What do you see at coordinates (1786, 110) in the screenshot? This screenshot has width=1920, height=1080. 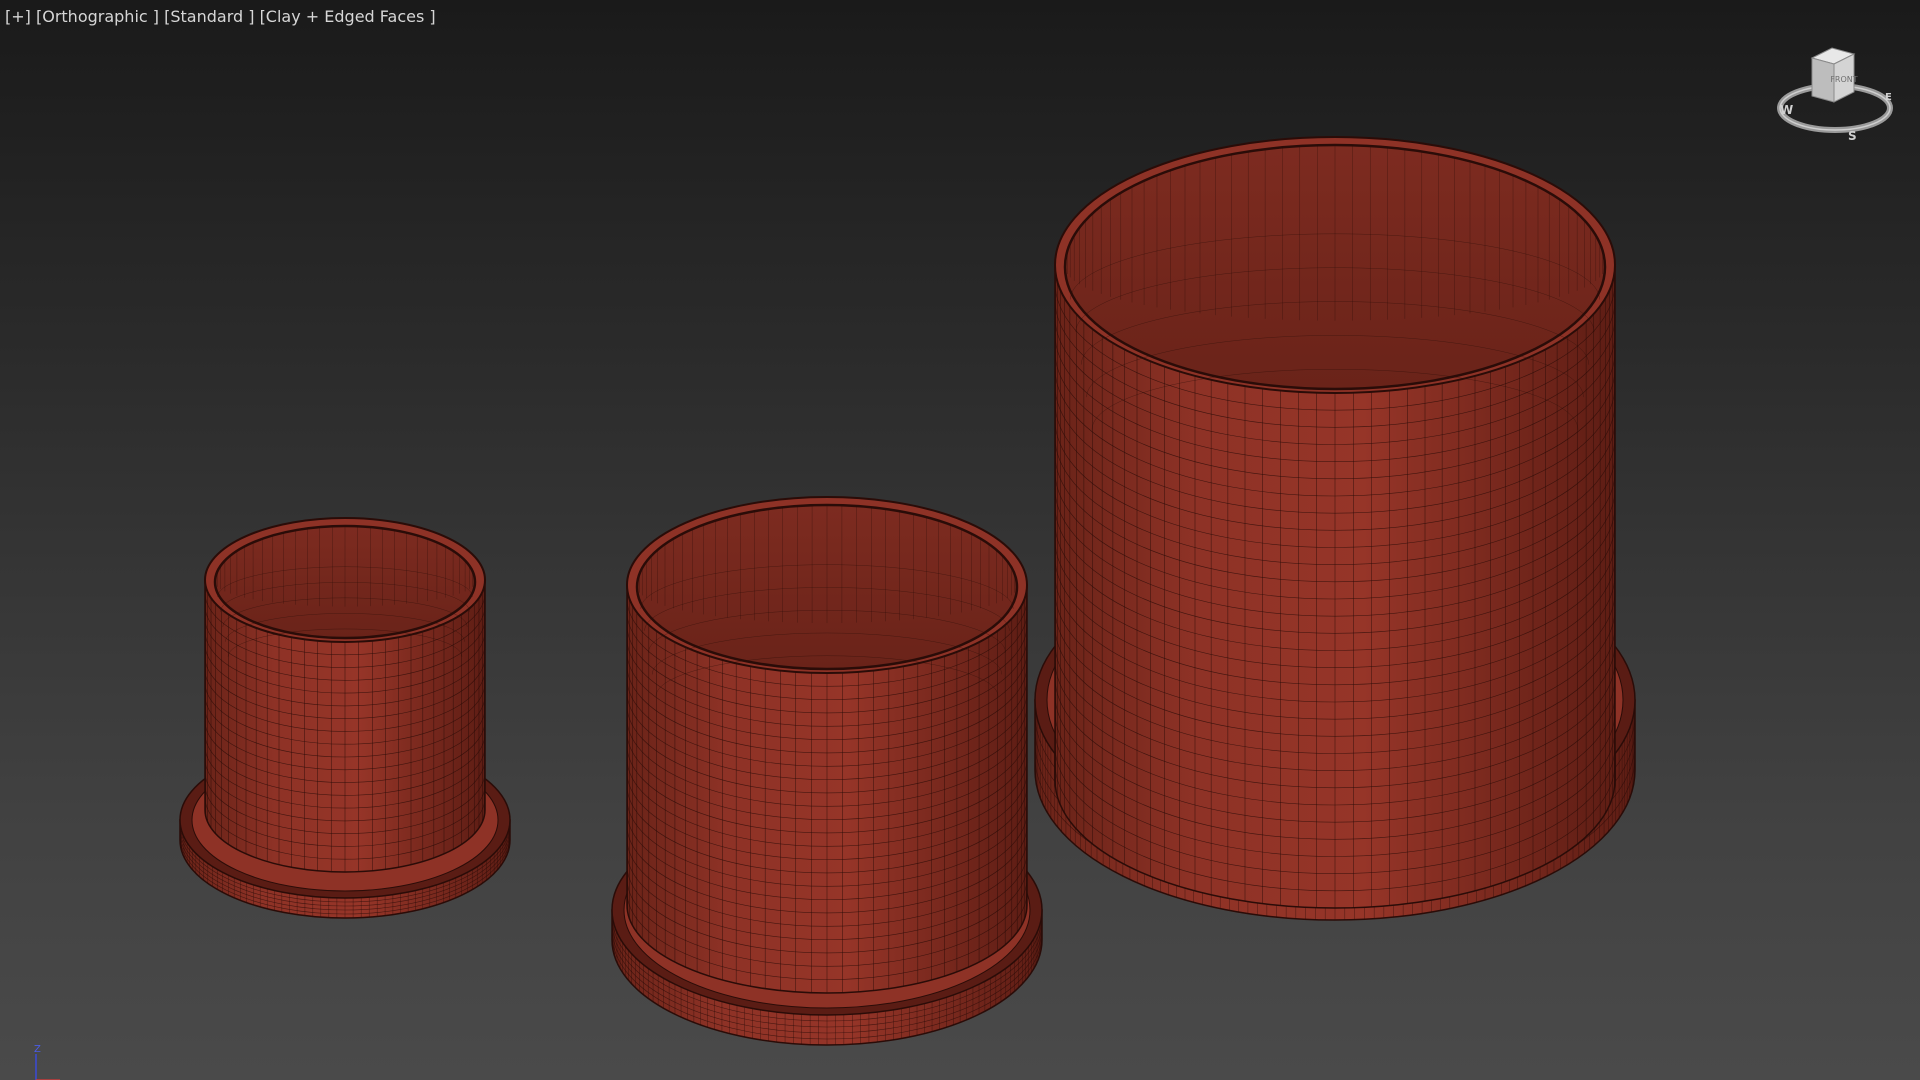 I see `compass-west-label: W` at bounding box center [1786, 110].